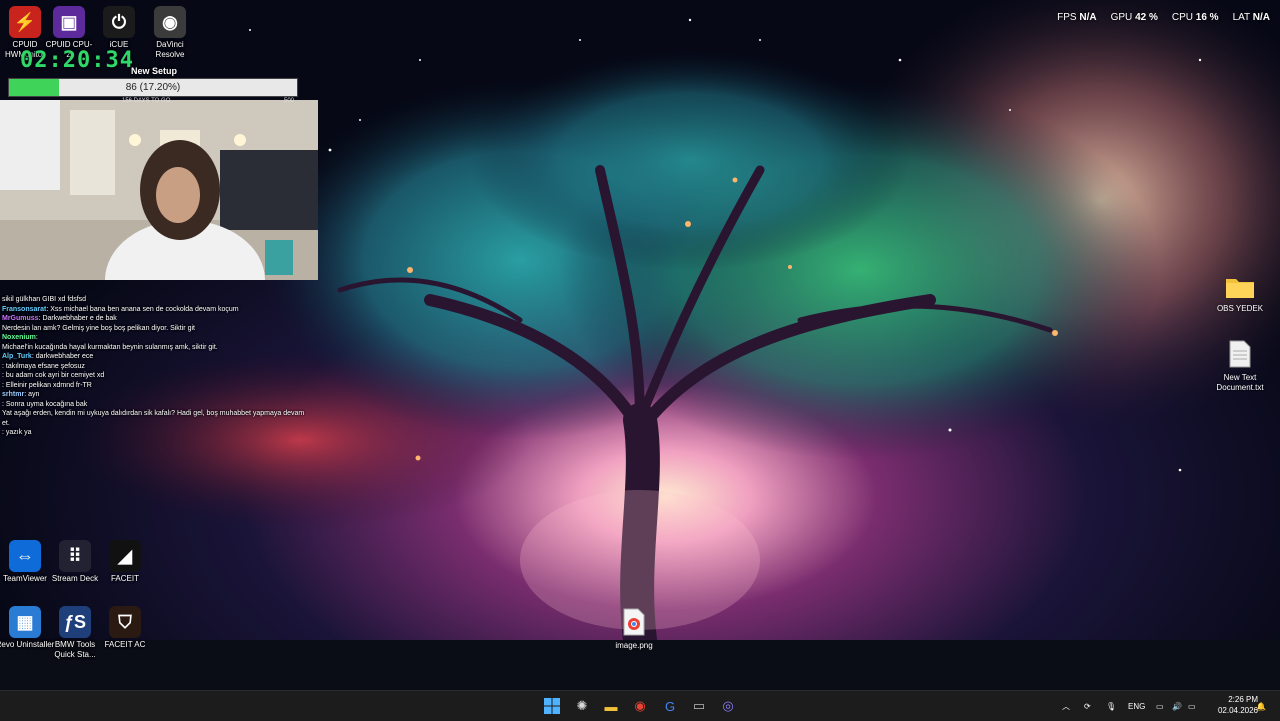 This screenshot has width=1280, height=721. What do you see at coordinates (611, 706) in the screenshot?
I see `file-explorer-taskbar-icon: ▬` at bounding box center [611, 706].